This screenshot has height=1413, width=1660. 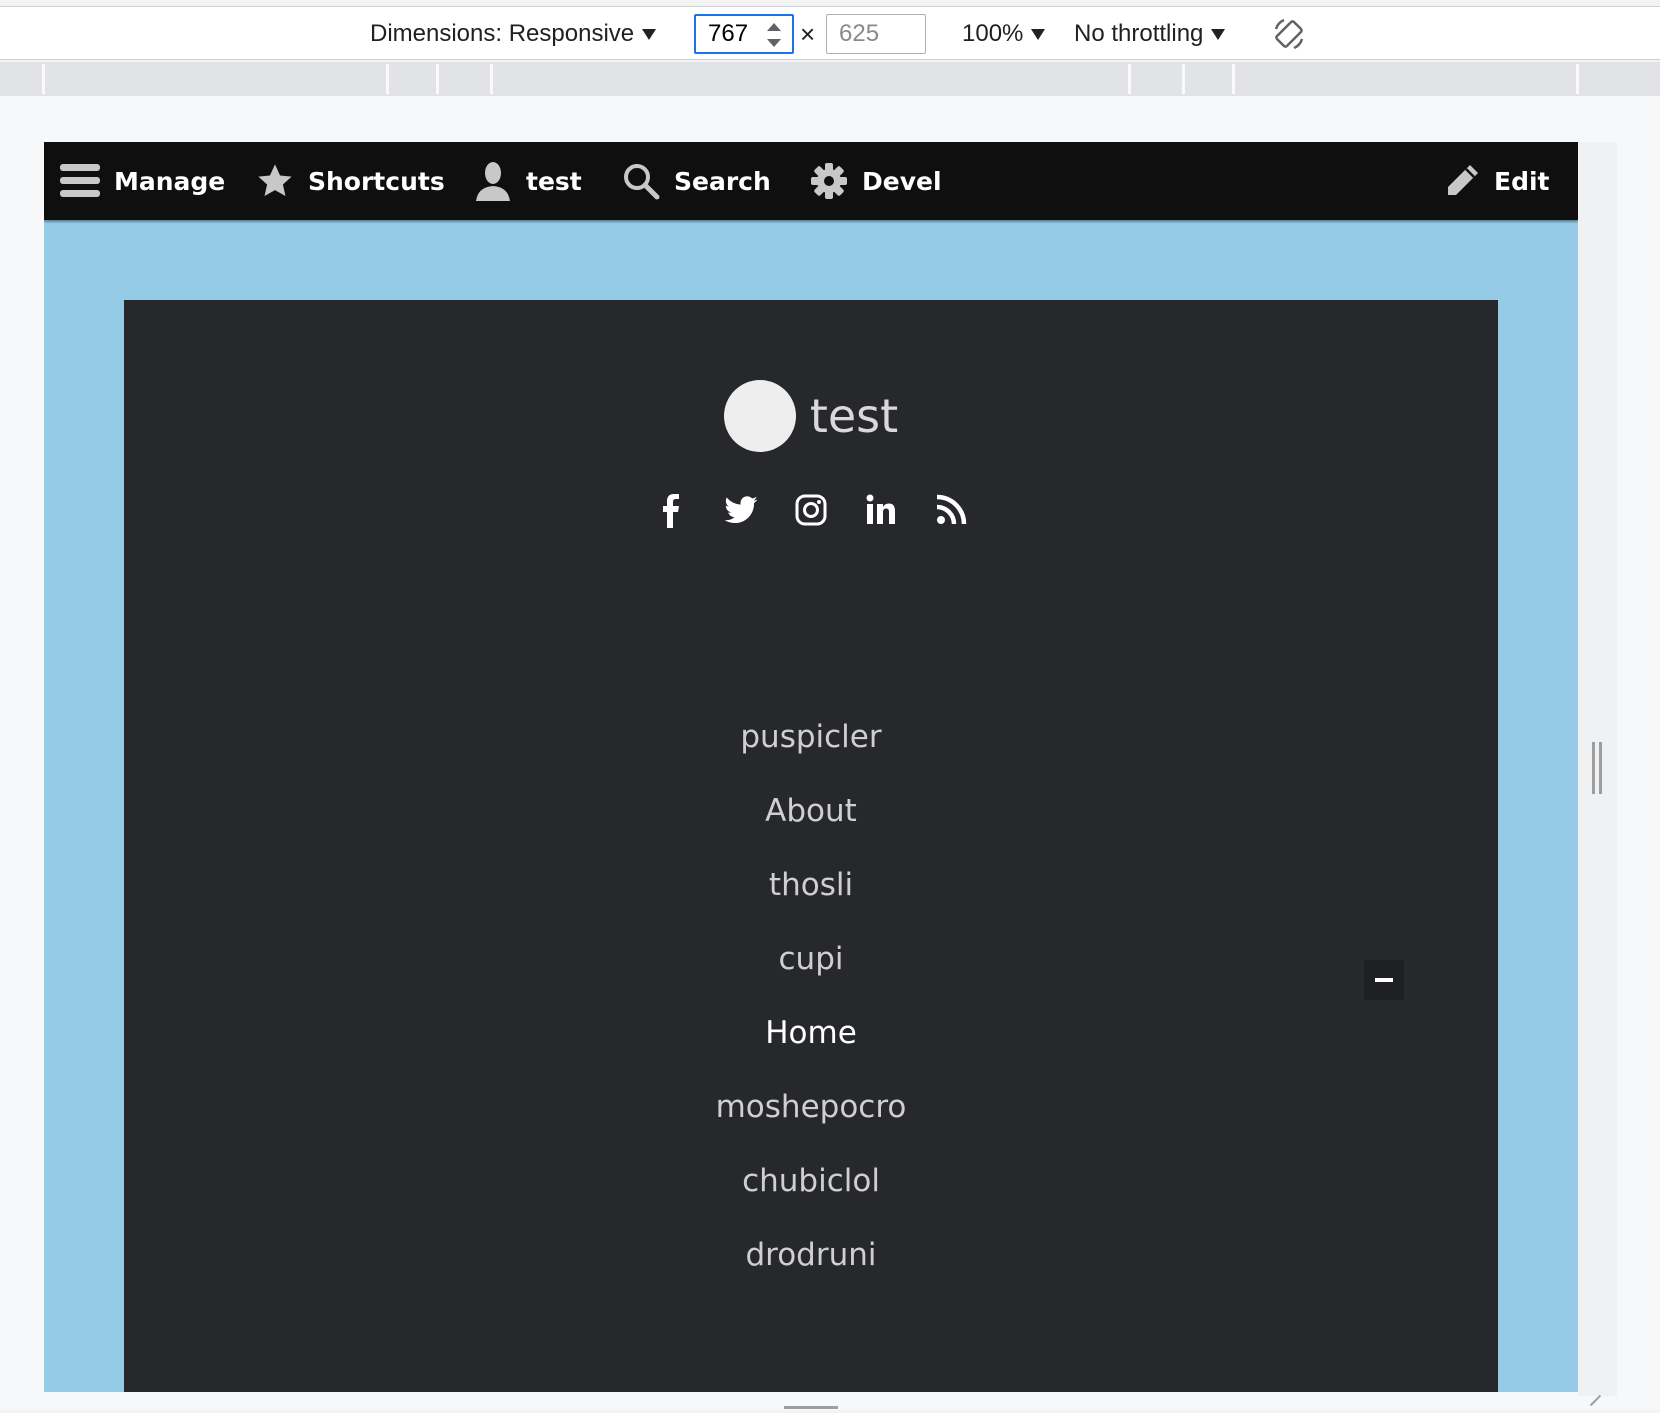 I want to click on height-input: 625, so click(x=876, y=34).